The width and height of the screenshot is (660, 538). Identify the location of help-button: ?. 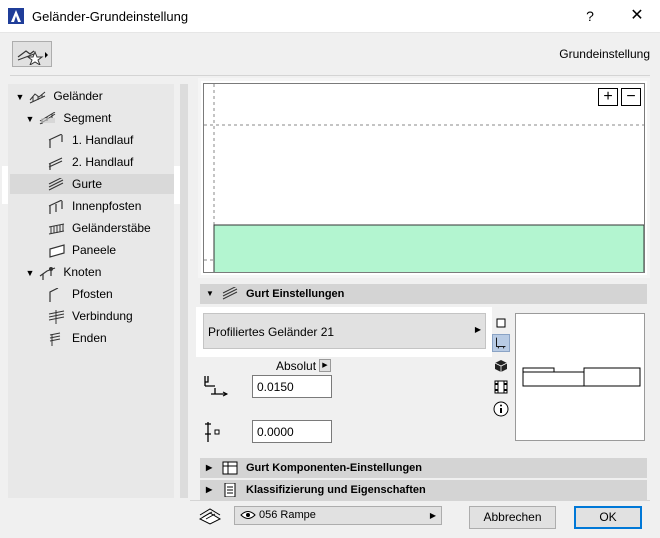
(590, 16).